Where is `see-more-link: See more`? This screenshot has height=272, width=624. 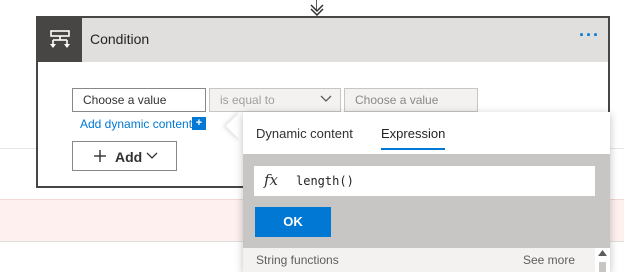
see-more-link: See more is located at coordinates (549, 260).